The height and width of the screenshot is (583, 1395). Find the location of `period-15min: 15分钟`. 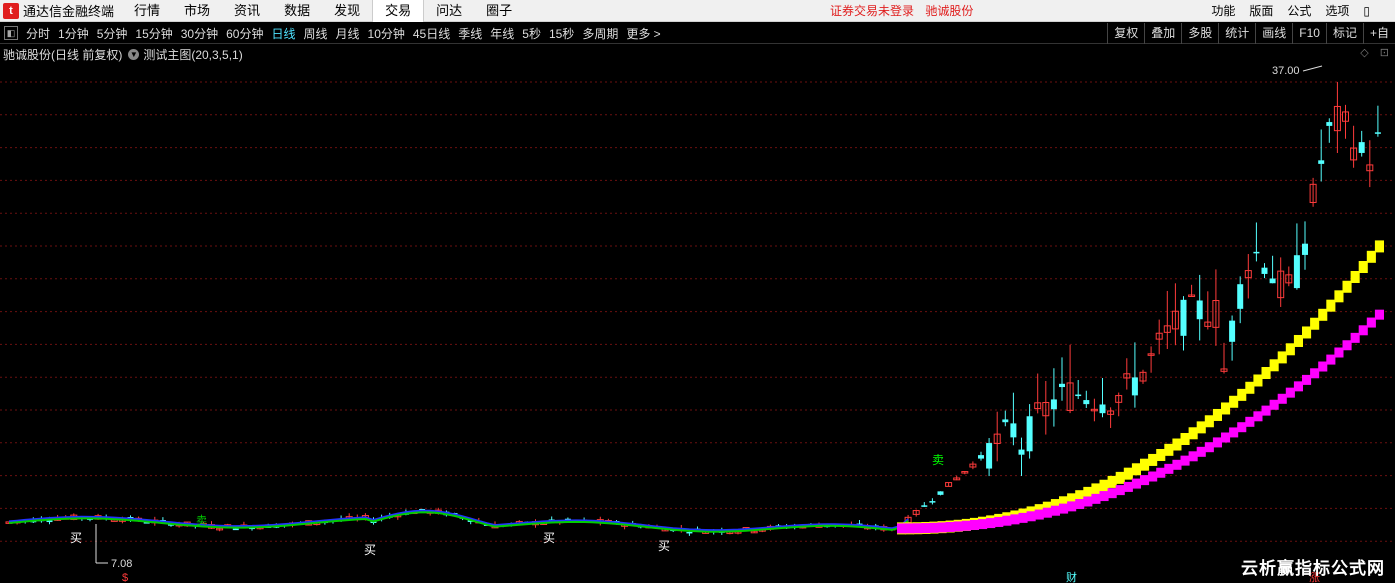

period-15min: 15分钟 is located at coordinates (153, 33).